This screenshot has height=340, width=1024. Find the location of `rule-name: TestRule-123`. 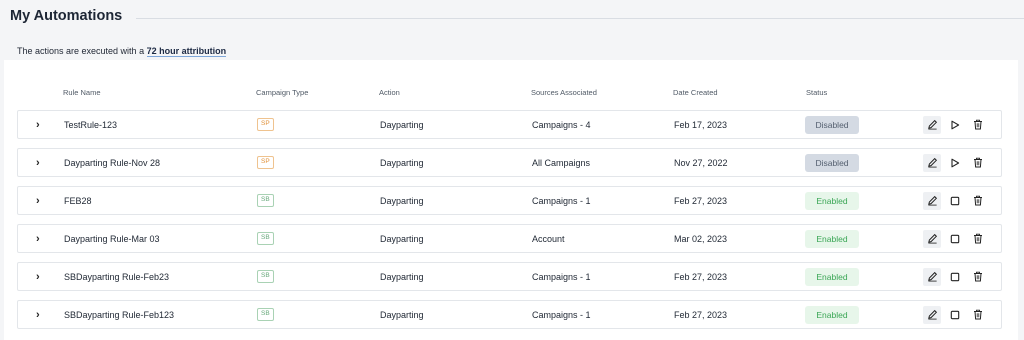

rule-name: TestRule-123 is located at coordinates (91, 124).